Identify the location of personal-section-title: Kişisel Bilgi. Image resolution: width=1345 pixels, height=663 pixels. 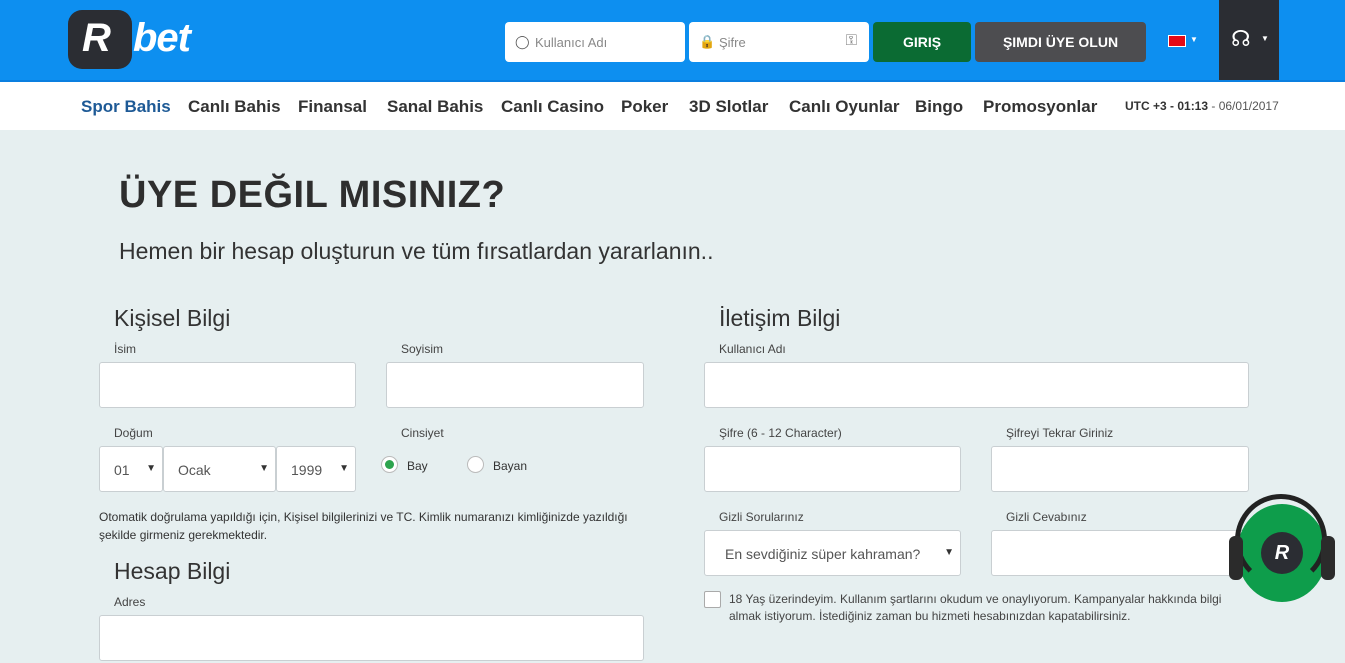
(172, 318).